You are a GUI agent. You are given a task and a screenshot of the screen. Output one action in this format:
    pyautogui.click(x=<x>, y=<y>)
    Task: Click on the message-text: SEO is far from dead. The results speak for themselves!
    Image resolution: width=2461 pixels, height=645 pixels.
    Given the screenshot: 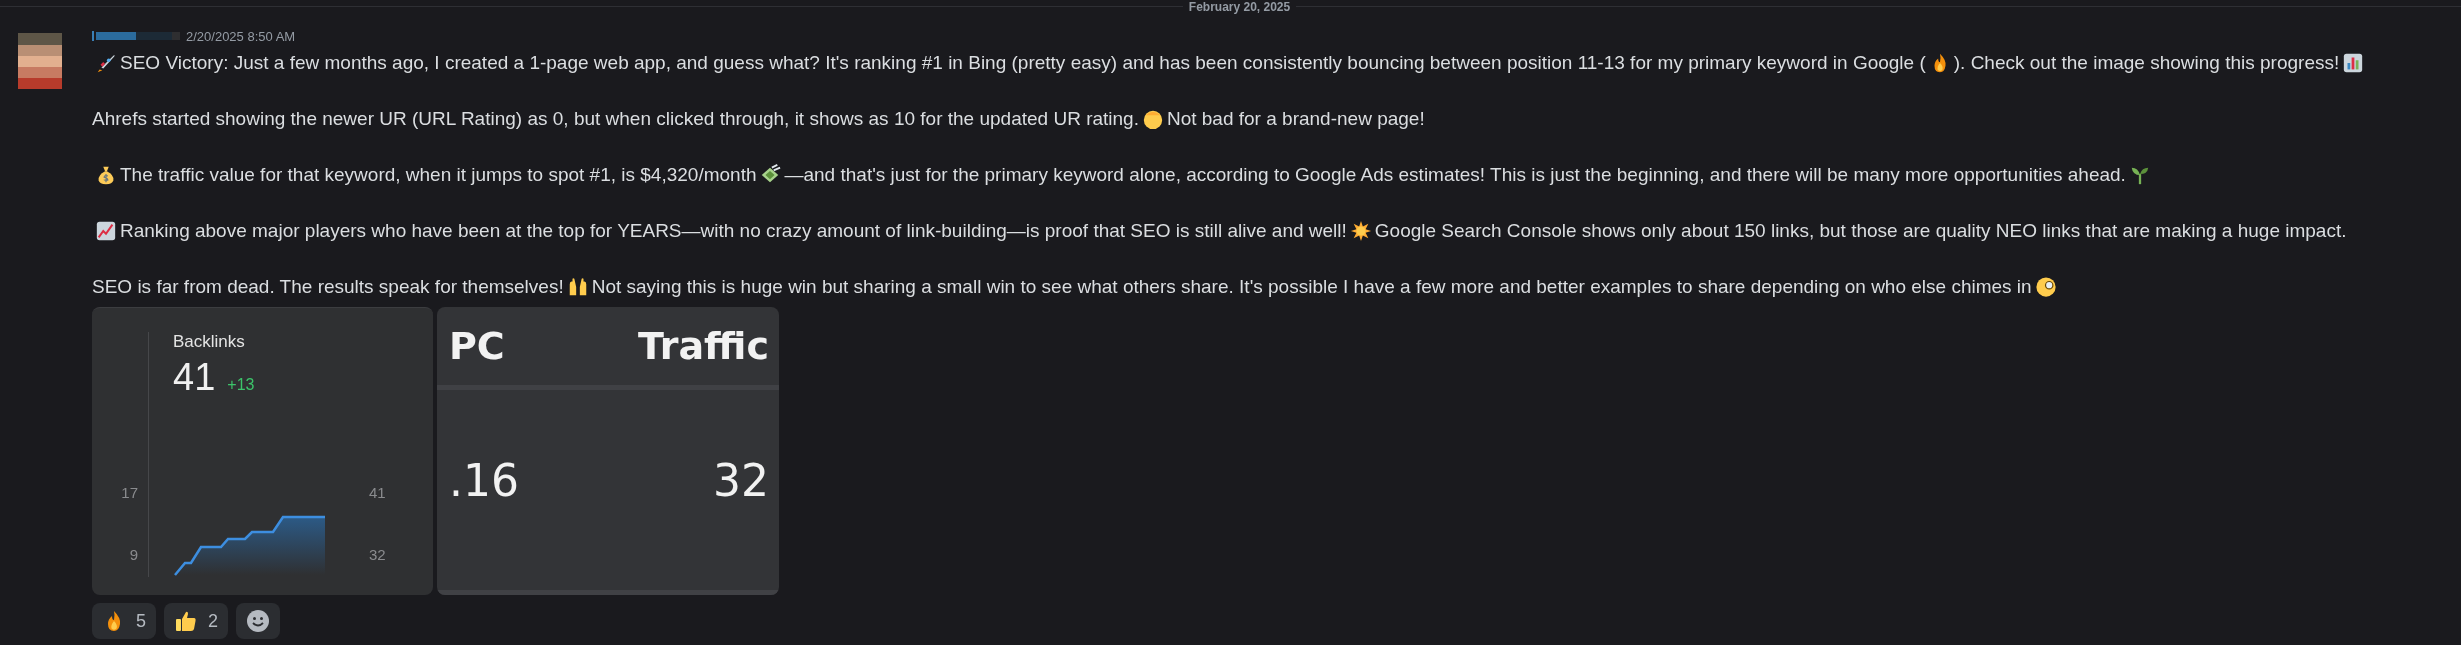 What is the action you would take?
    pyautogui.click(x=328, y=286)
    